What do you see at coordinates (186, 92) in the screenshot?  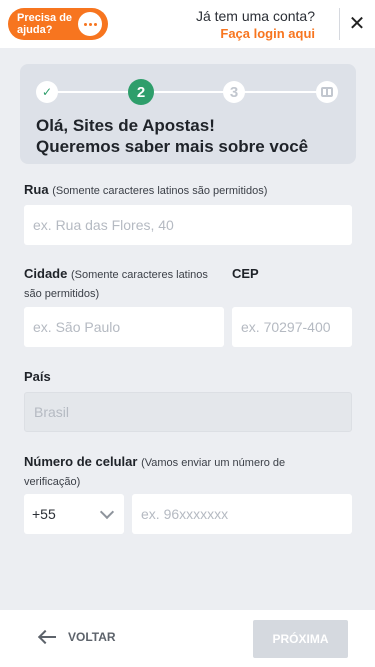 I see `progress-line` at bounding box center [186, 92].